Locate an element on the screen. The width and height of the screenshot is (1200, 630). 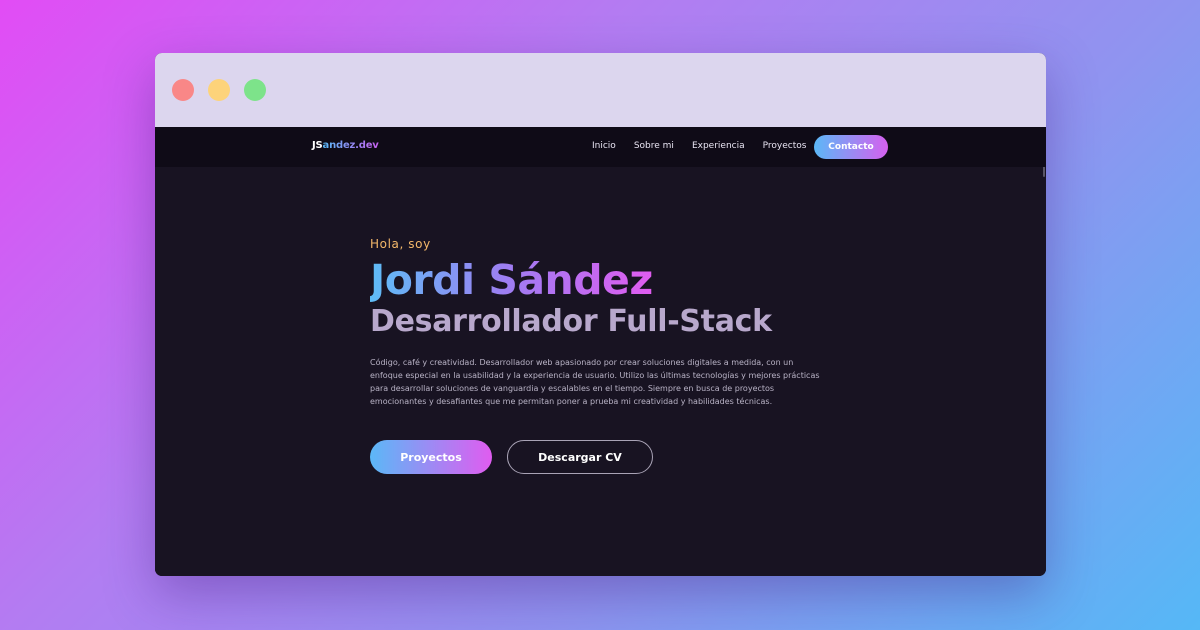
hero-greeting: Hola, soy is located at coordinates (400, 244).